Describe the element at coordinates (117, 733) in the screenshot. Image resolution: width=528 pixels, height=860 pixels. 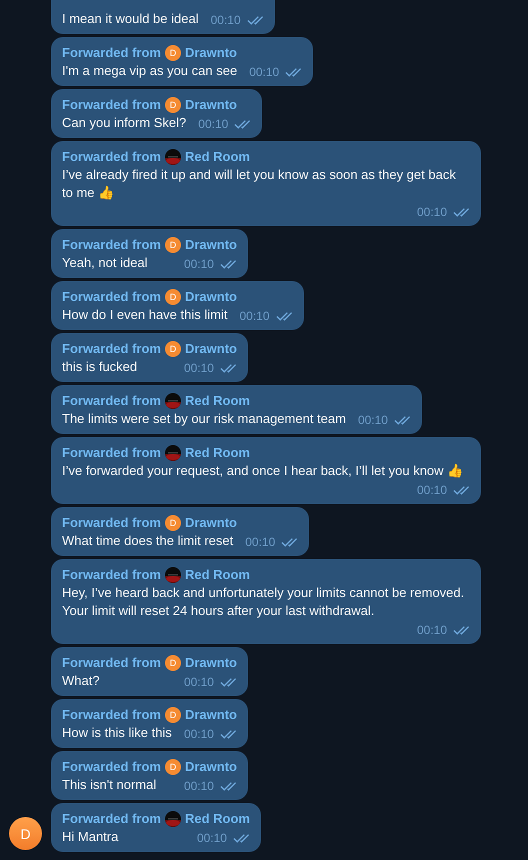
I see `message-text: How is this like this` at that location.